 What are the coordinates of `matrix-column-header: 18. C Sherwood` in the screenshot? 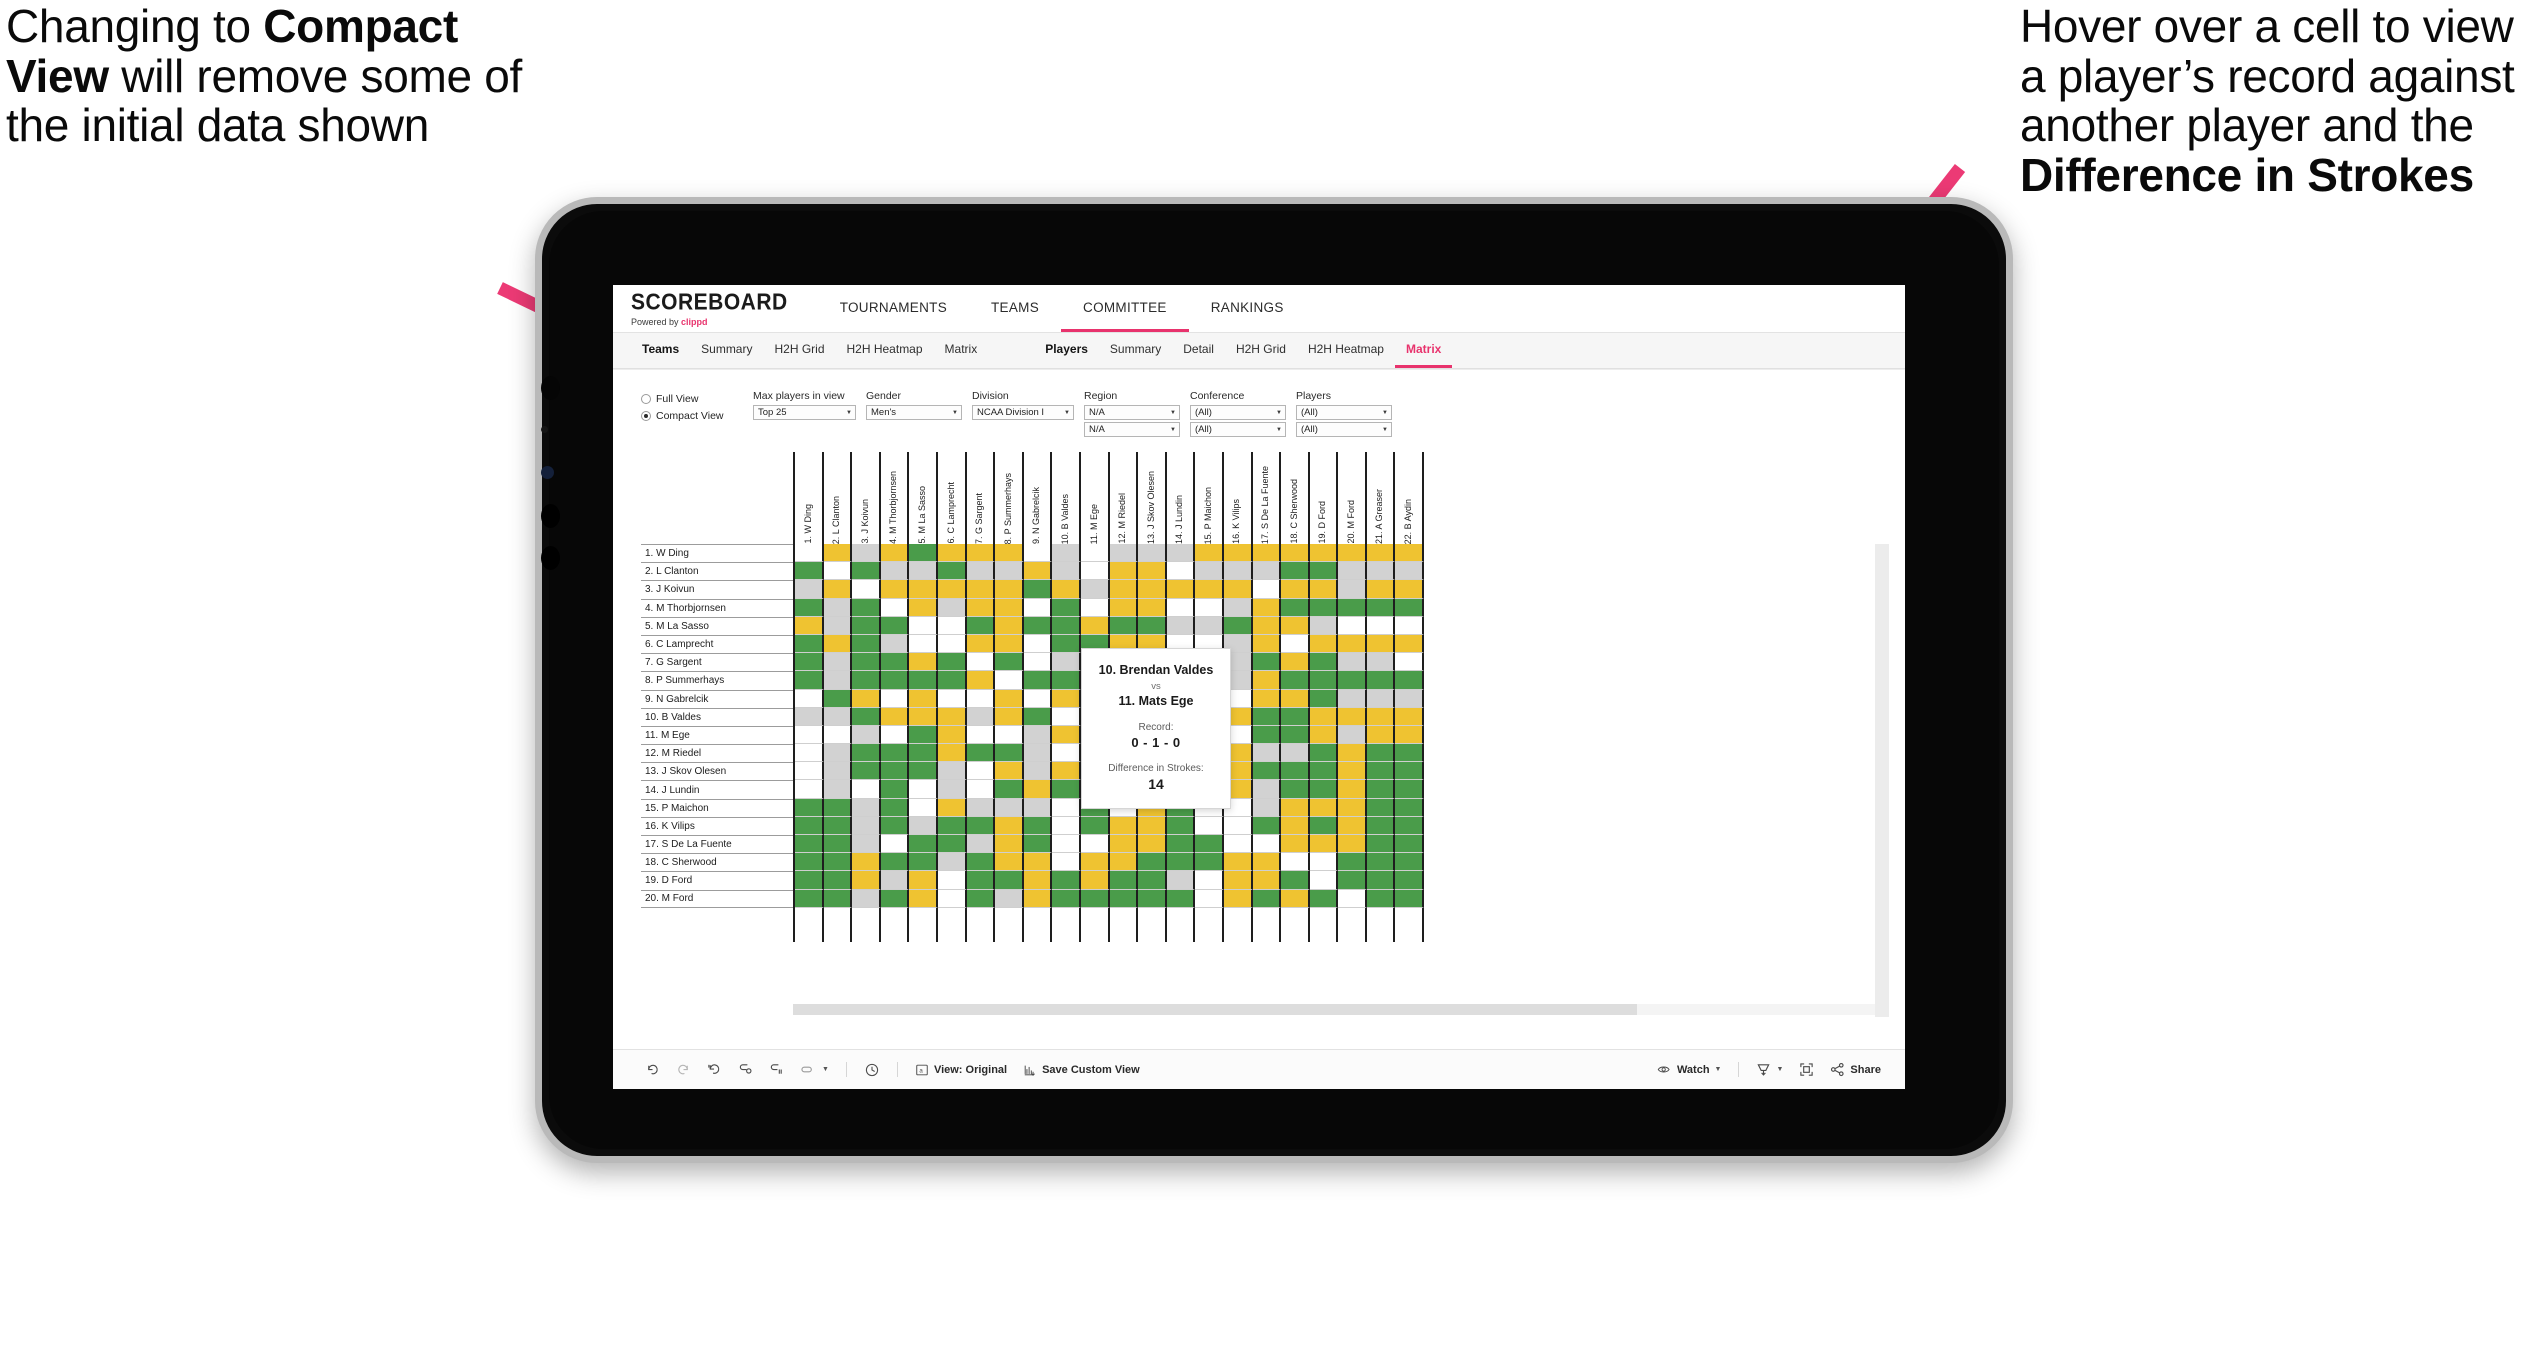 It's located at (1295, 498).